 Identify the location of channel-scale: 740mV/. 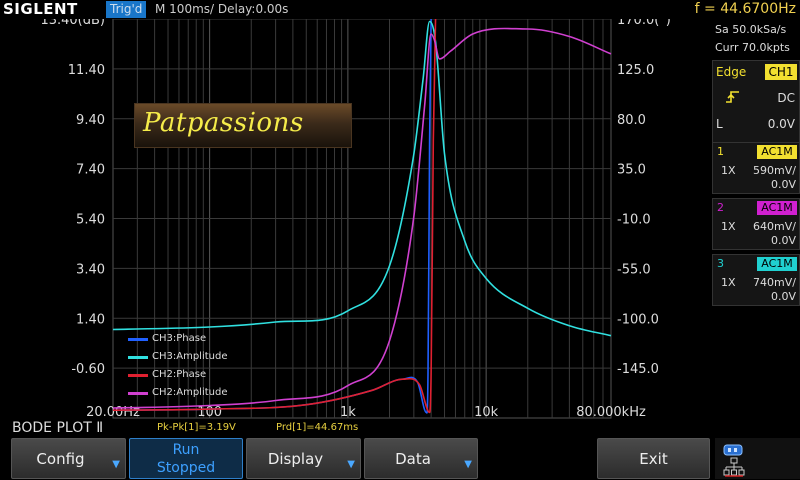
(774, 282).